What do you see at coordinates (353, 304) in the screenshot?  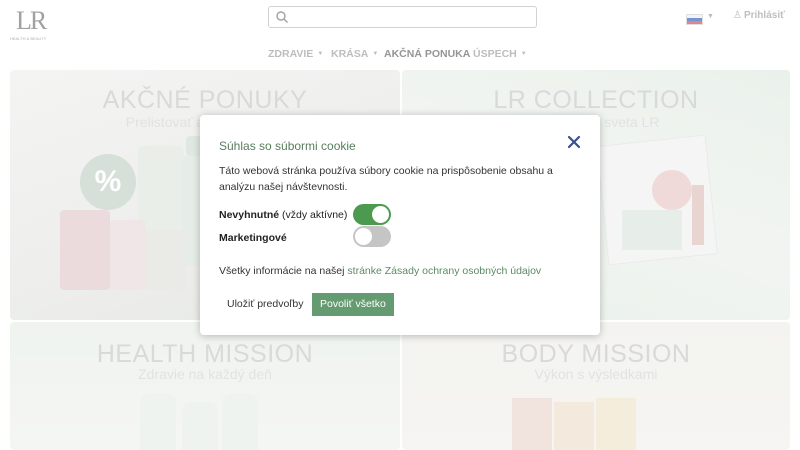 I see `allow-all-button: Povoliť všetko` at bounding box center [353, 304].